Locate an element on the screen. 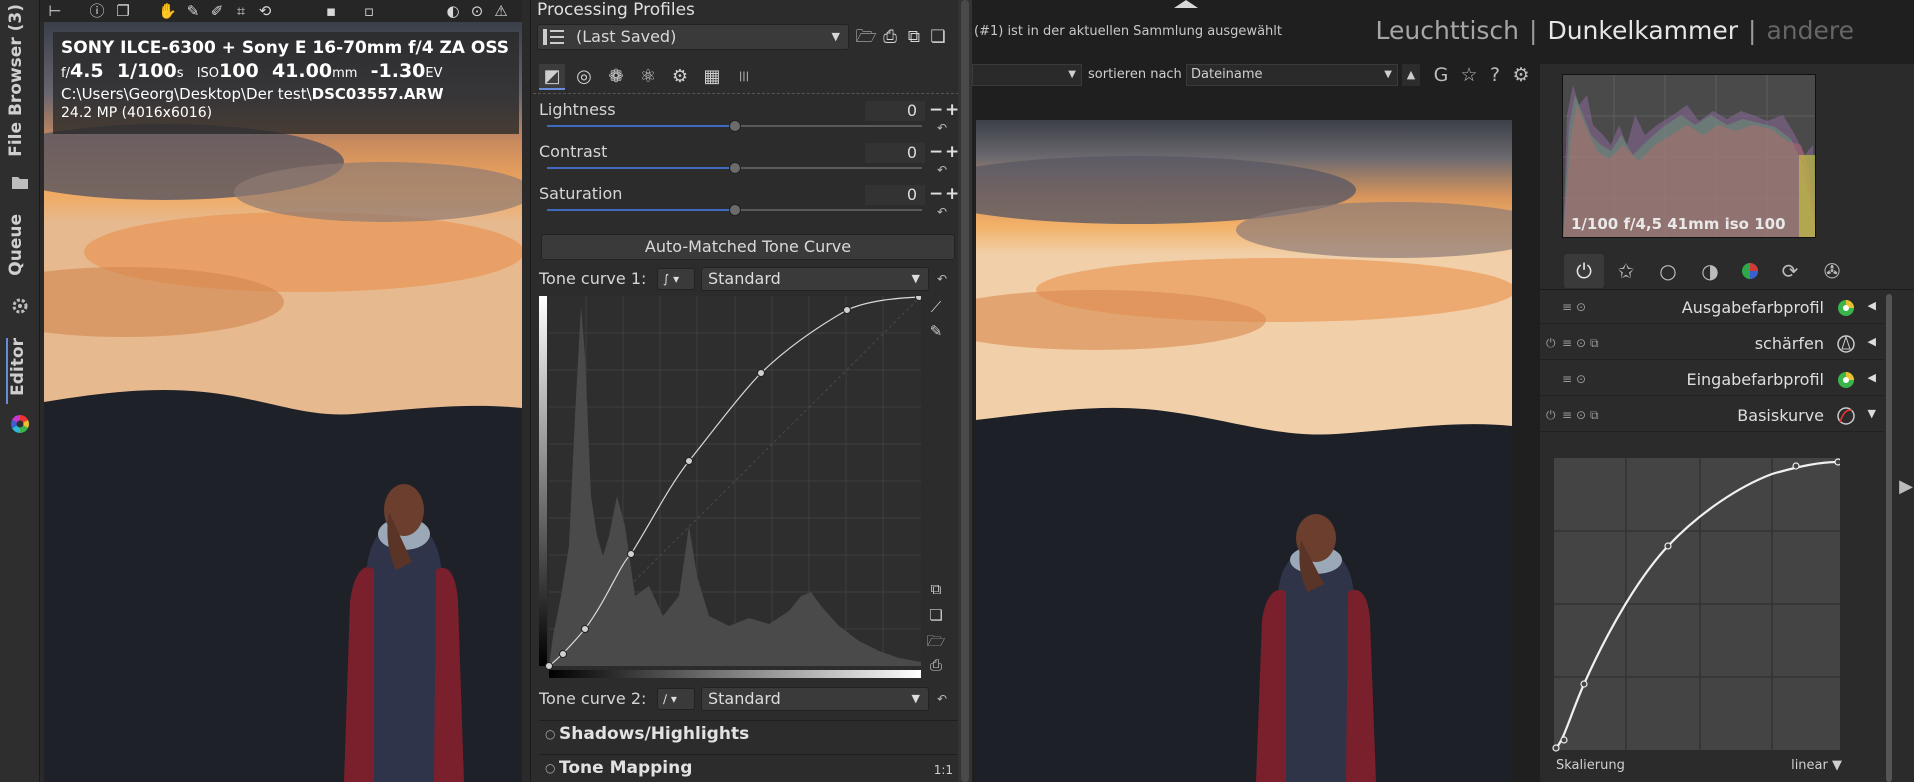 The width and height of the screenshot is (1914, 782). tab-exposure: ◩ is located at coordinates (552, 77).